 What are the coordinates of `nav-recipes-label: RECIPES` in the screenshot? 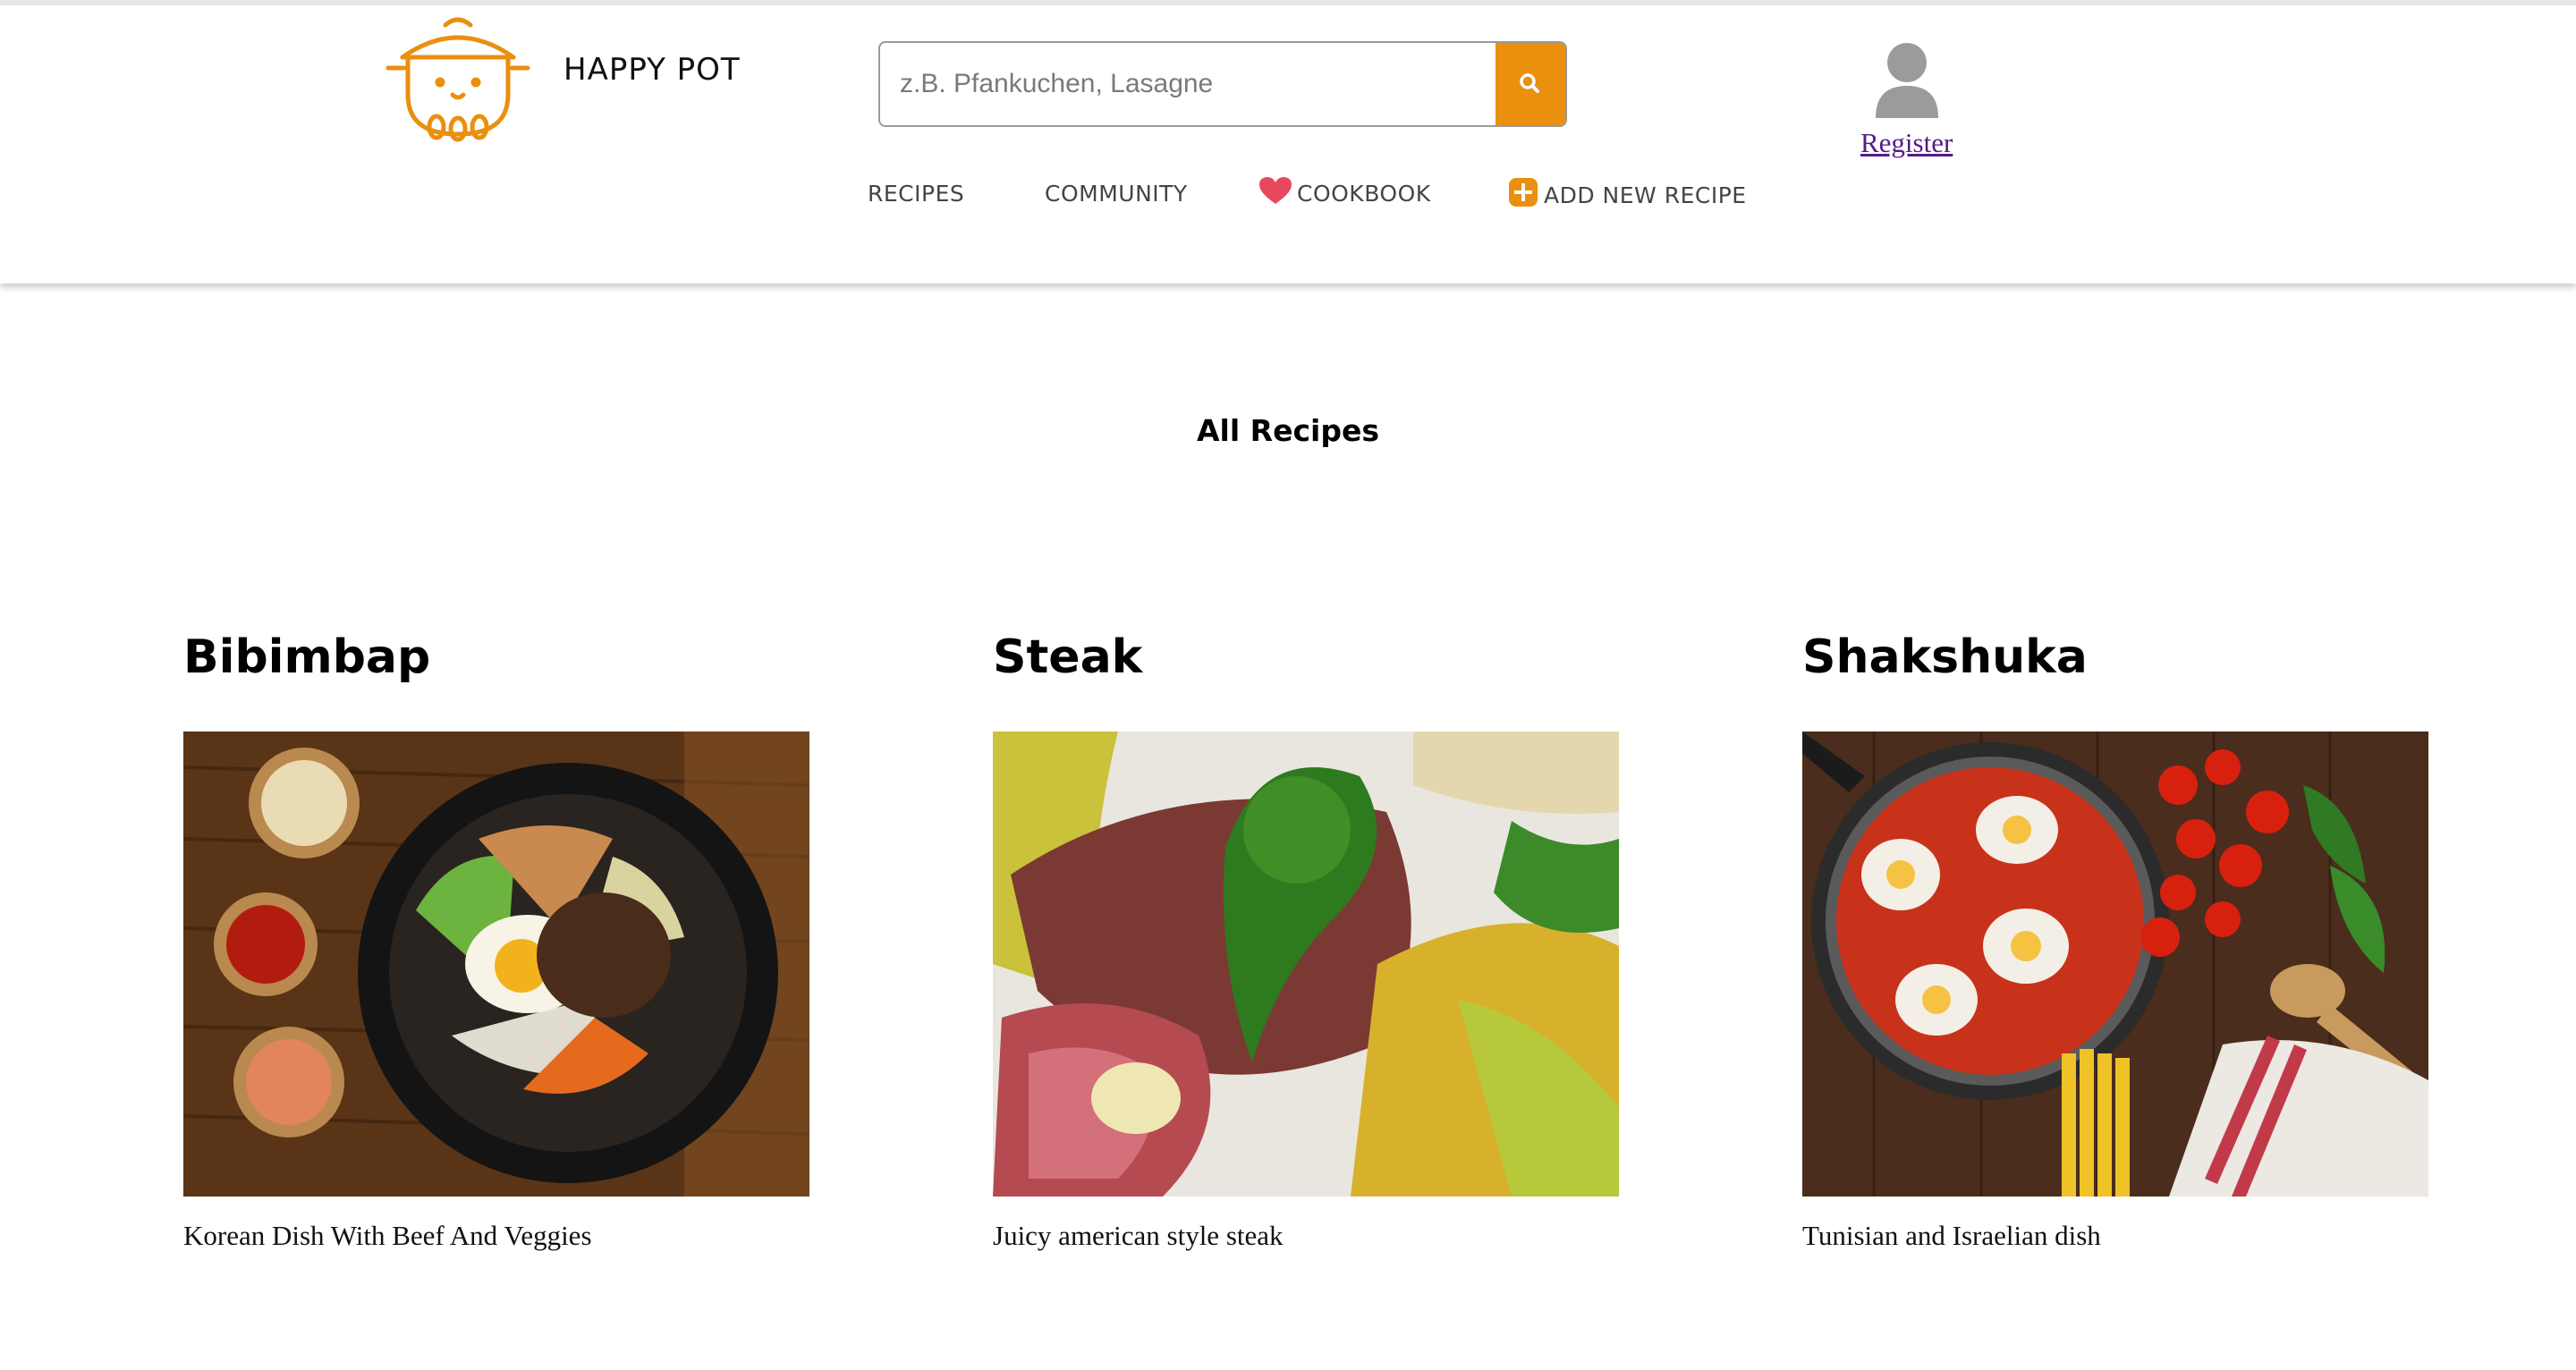 It's located at (916, 194).